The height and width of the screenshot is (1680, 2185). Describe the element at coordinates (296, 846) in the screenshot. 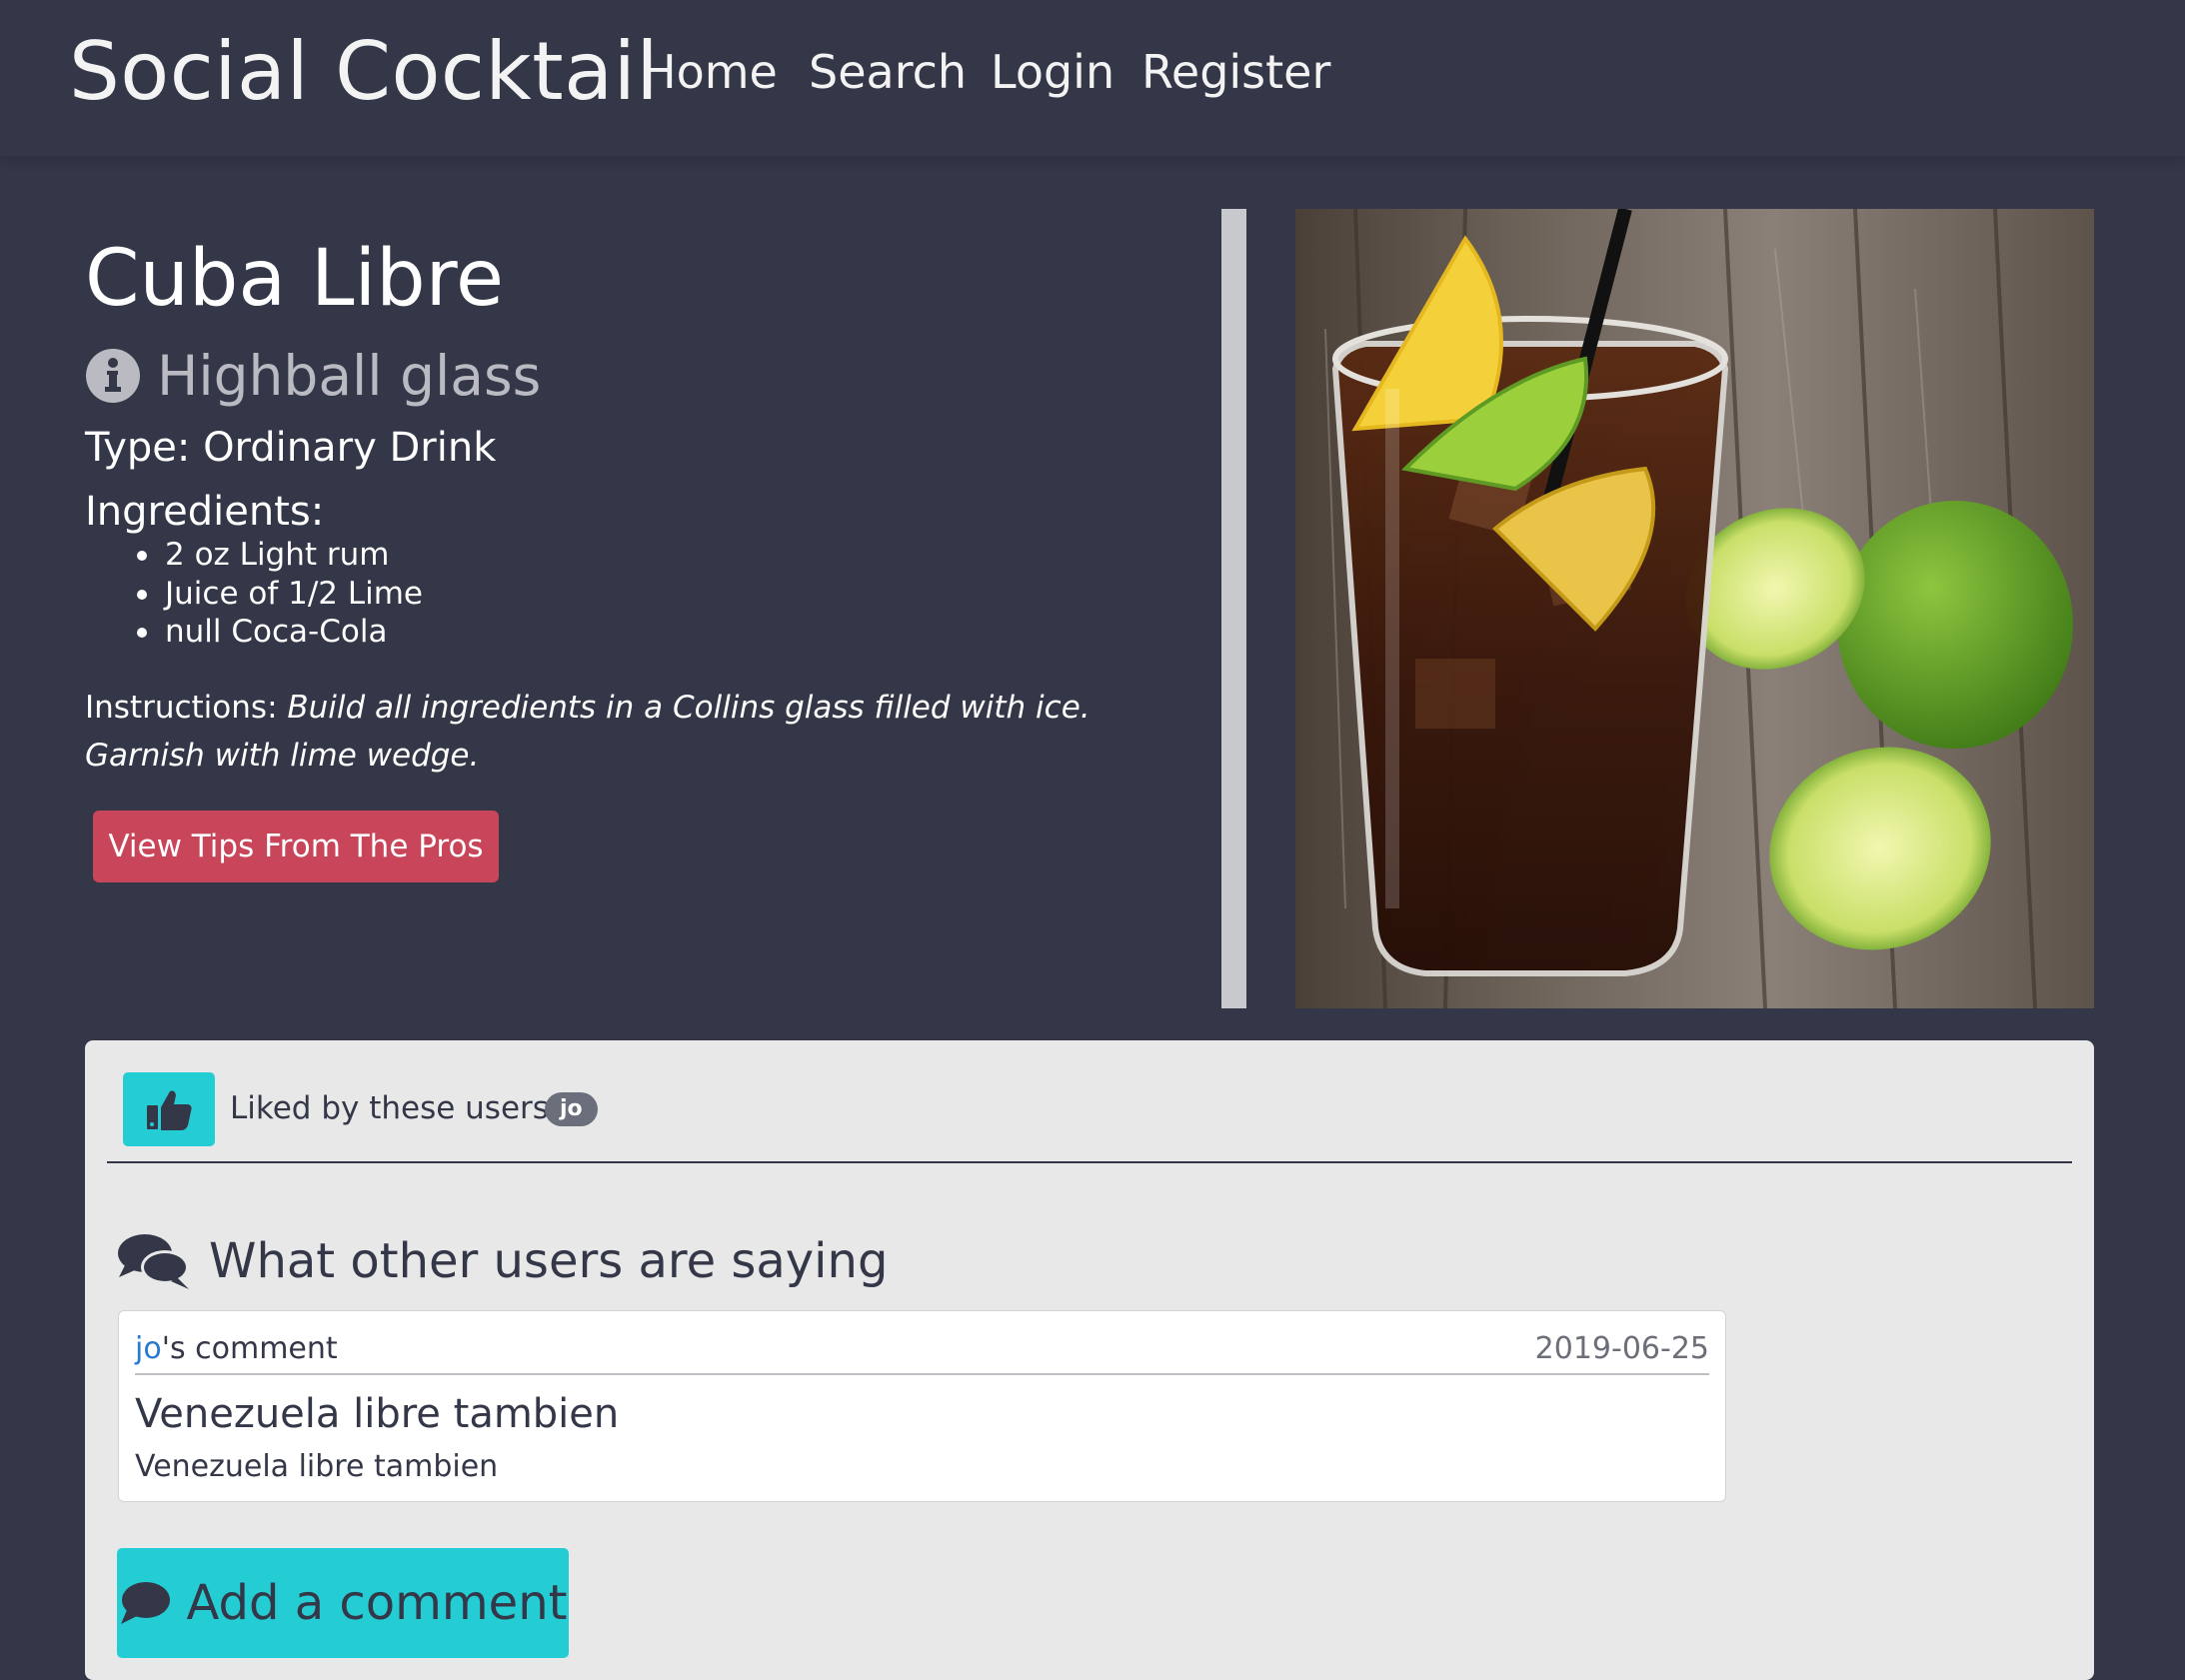

I see `view-tips-button: View Tips From The Pros` at that location.